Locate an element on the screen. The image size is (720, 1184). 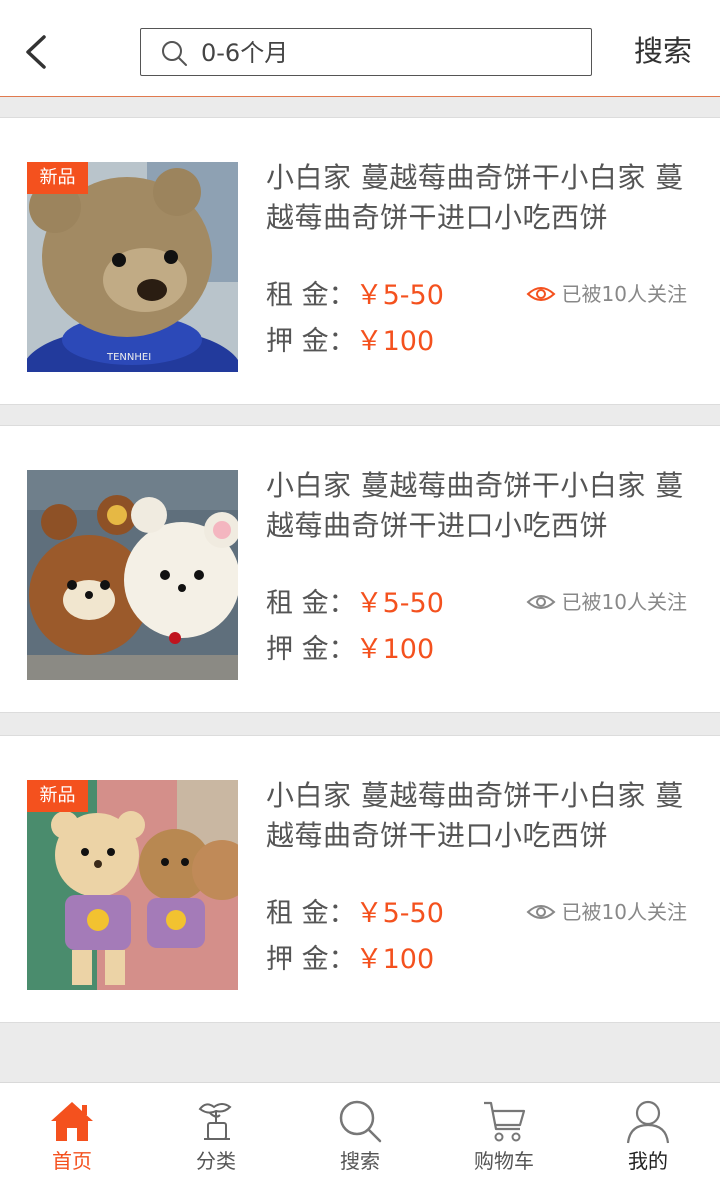
tab-label: 首页 is located at coordinates (72, 1161).